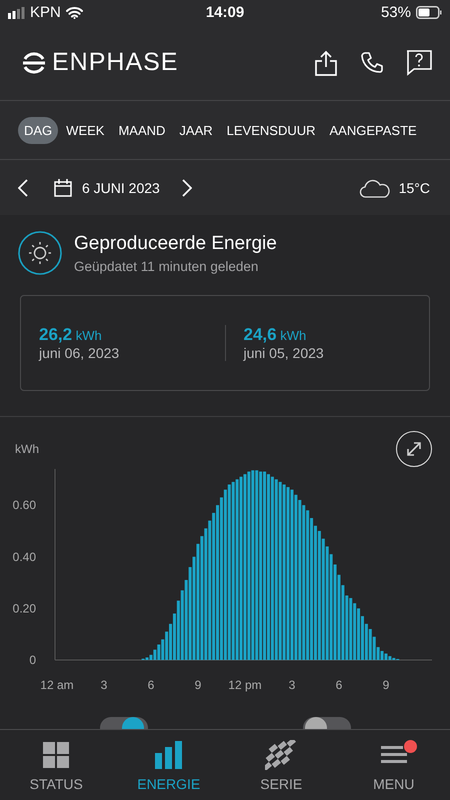  What do you see at coordinates (23, 187) in the screenshot?
I see `chevron-left-icon` at bounding box center [23, 187].